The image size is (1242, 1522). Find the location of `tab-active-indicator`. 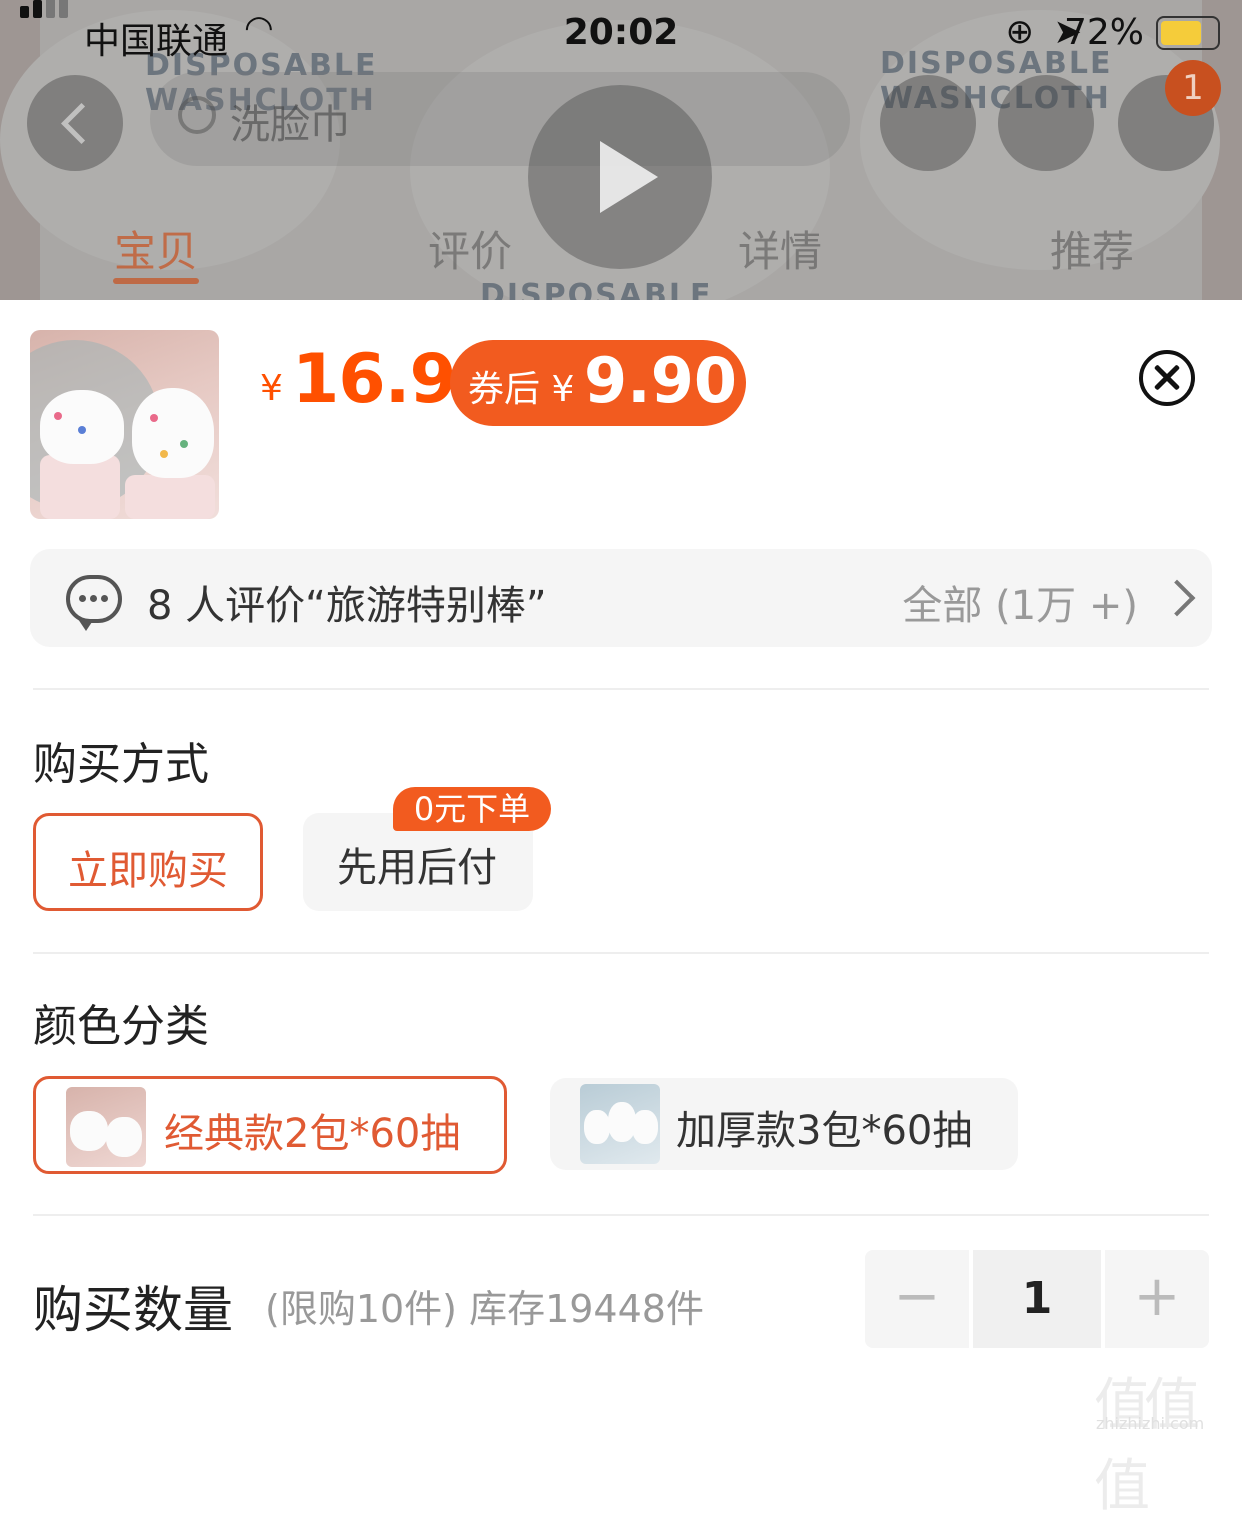

tab-active-indicator is located at coordinates (156, 281).